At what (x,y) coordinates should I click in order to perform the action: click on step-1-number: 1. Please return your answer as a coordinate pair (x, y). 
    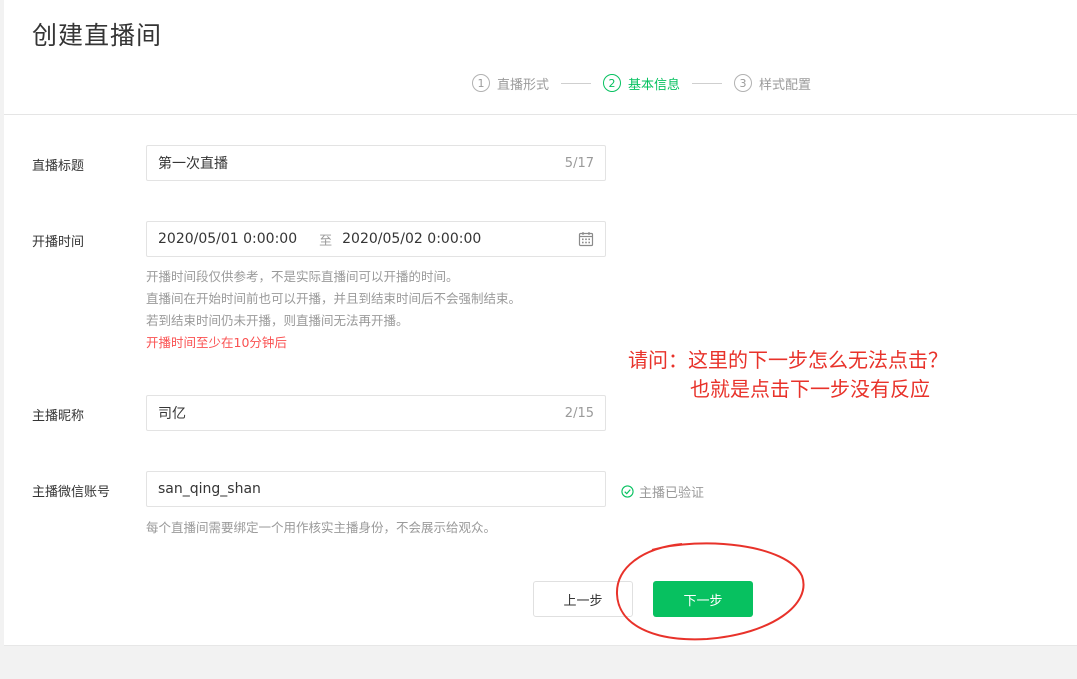
    Looking at the image, I should click on (481, 83).